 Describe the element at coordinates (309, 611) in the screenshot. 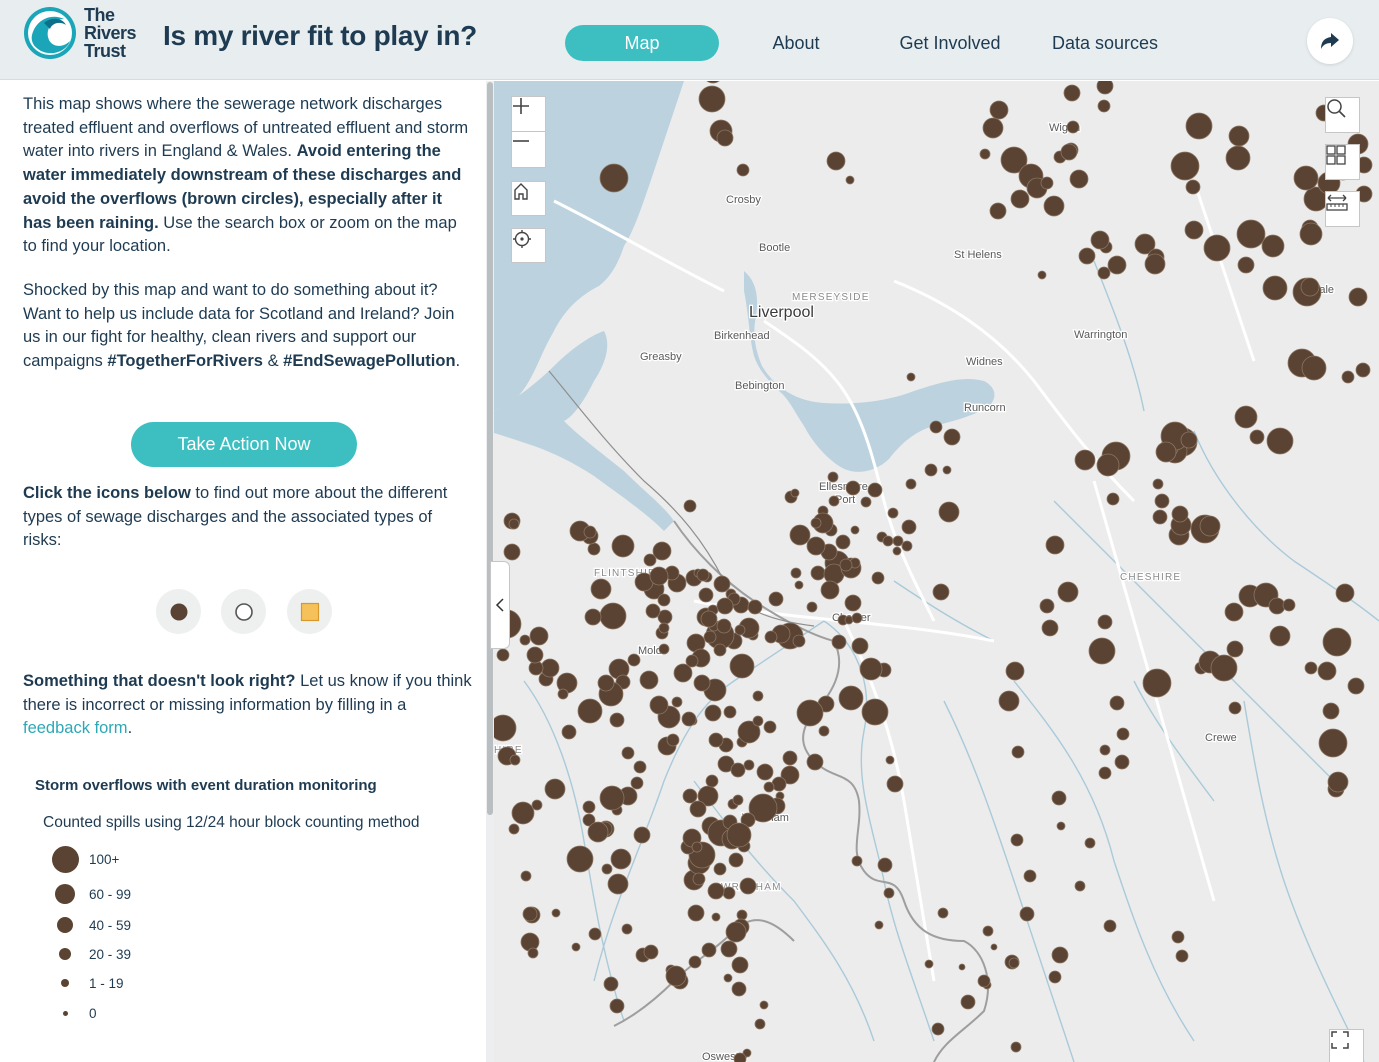

I see `other-discharge-type-button` at that location.